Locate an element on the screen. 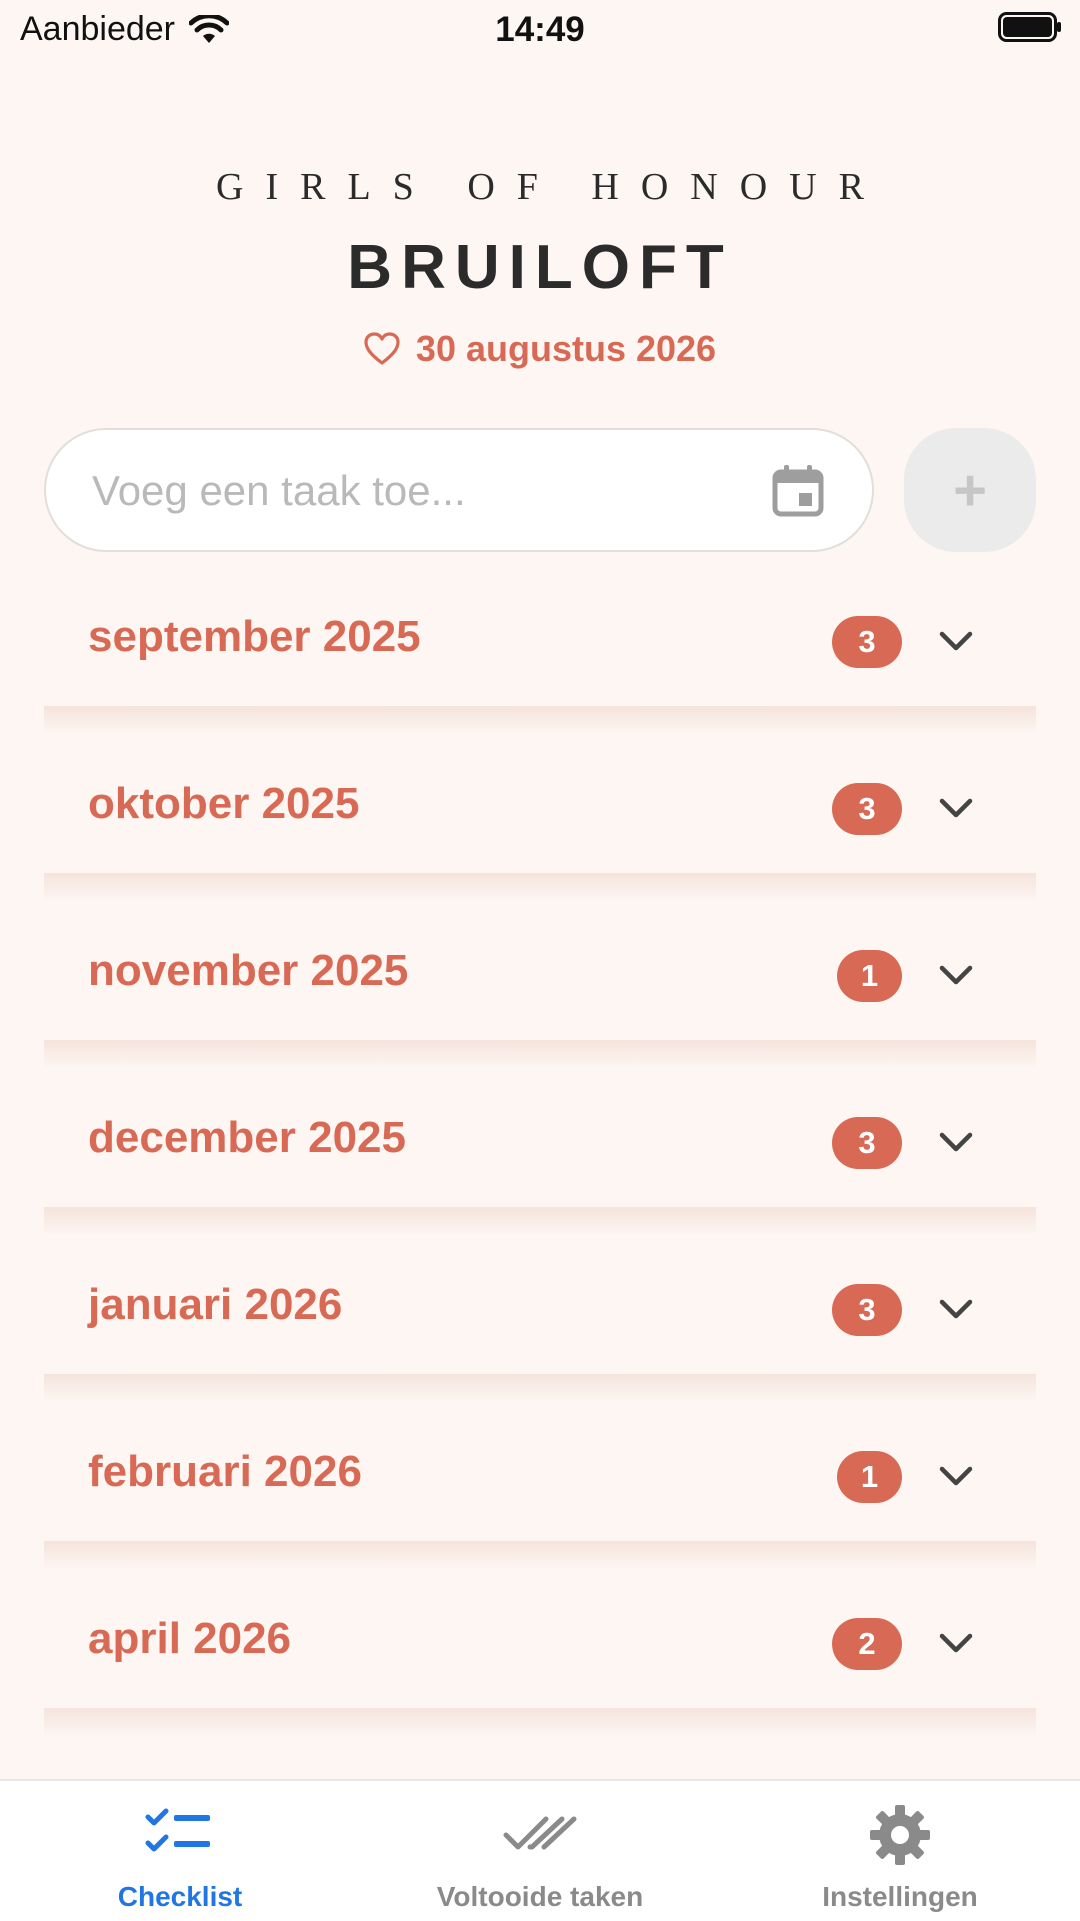  month-label: december 2025 is located at coordinates (247, 1137).